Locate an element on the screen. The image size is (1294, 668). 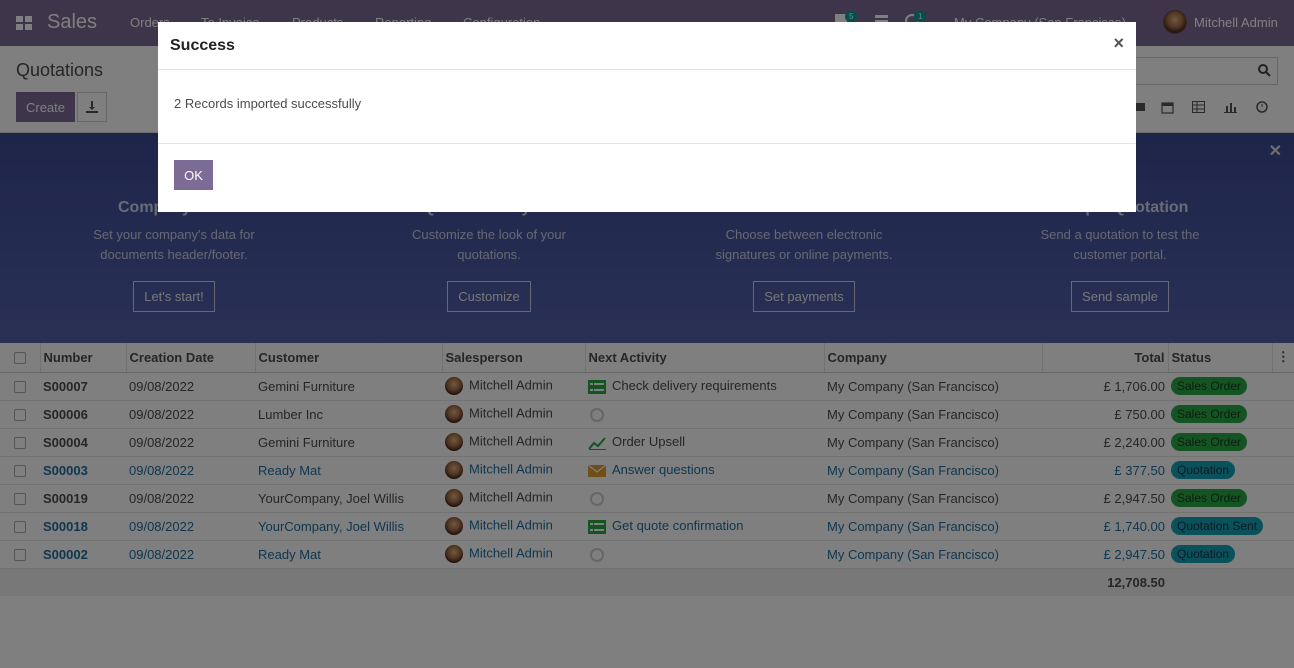
dialog-body: 2 Records imported successfully is located at coordinates (647, 107).